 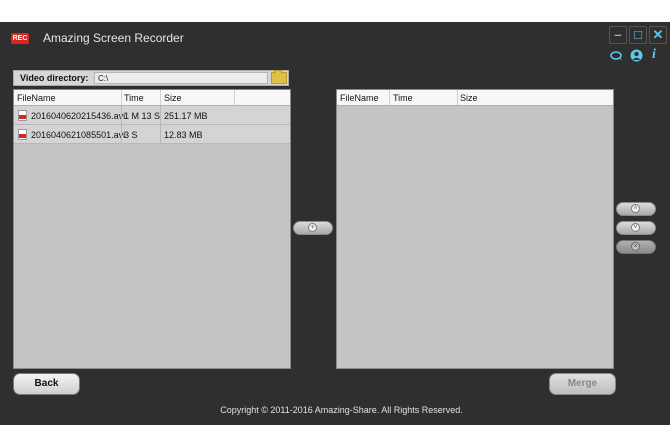 What do you see at coordinates (152, 134) in the screenshot?
I see `table-row: 2016040621085501.avi 3 S 12.83 MB` at bounding box center [152, 134].